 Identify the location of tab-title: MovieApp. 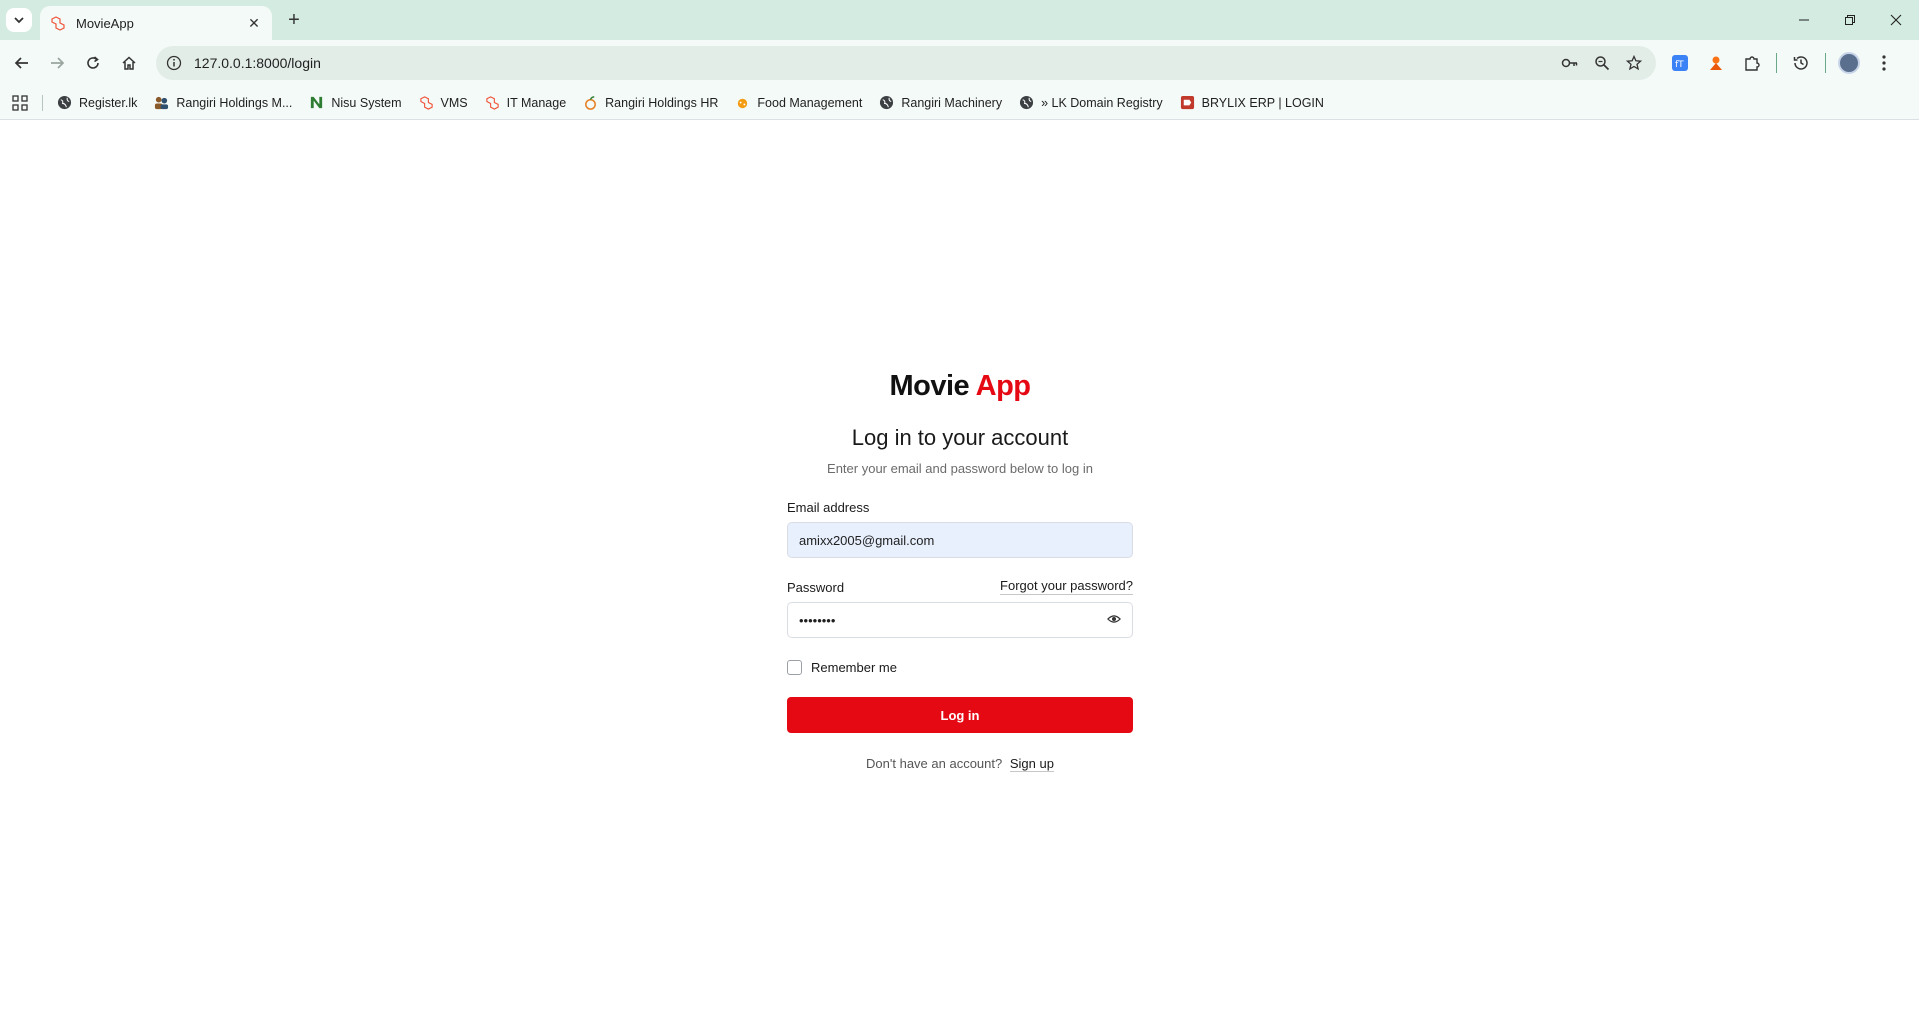
(105, 23).